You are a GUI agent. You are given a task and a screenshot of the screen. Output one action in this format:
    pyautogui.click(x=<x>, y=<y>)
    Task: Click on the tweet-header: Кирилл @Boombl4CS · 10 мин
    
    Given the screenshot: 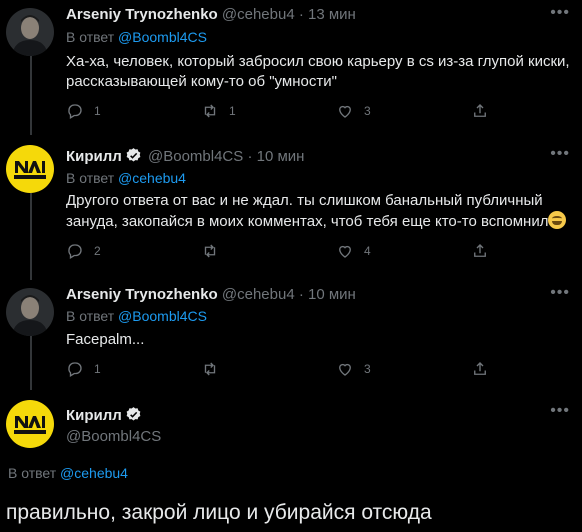 What is the action you would take?
    pyautogui.click(x=185, y=156)
    